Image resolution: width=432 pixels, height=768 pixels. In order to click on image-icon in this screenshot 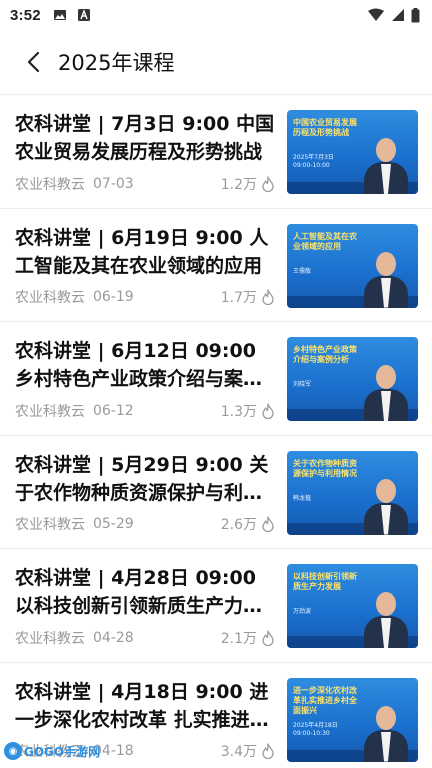, I will do `click(59, 15)`.